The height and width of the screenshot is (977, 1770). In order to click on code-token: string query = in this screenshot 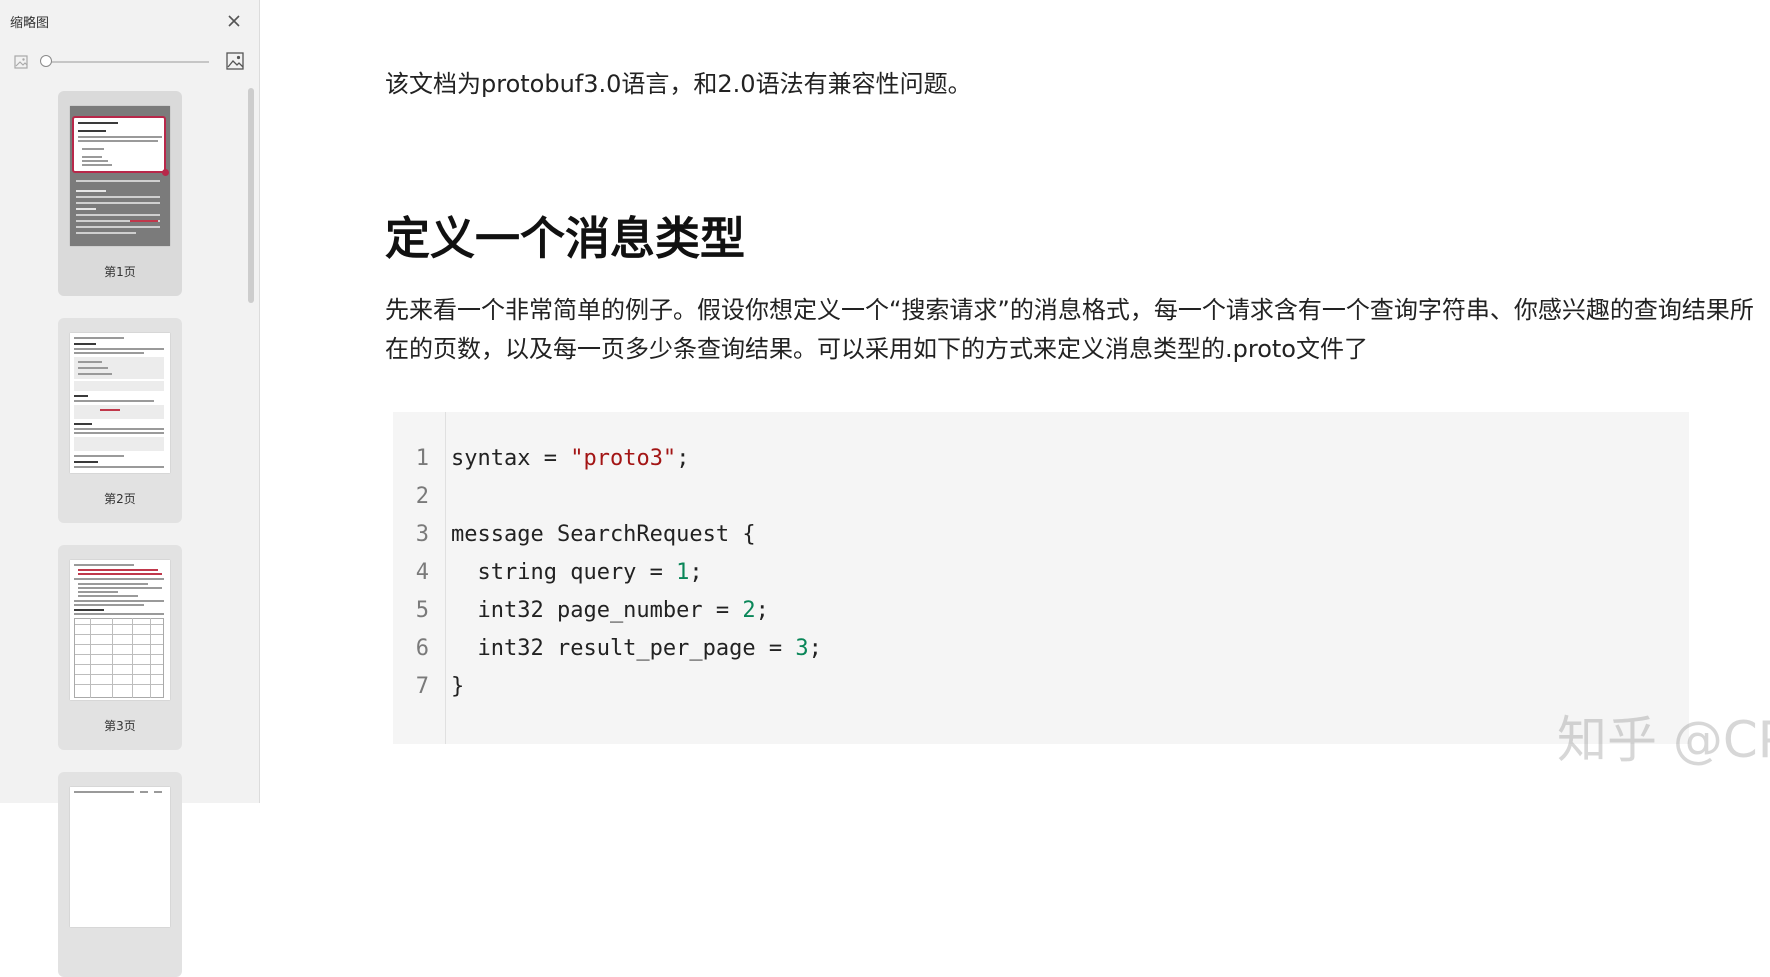, I will do `click(564, 572)`.